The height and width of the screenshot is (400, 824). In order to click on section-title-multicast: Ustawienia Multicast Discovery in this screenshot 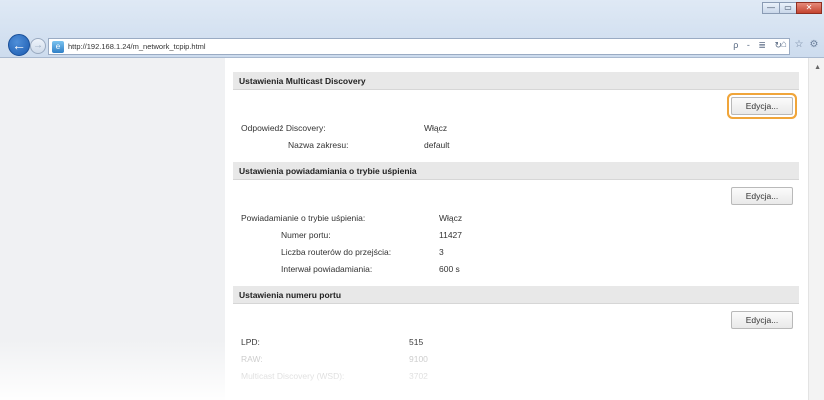, I will do `click(516, 81)`.